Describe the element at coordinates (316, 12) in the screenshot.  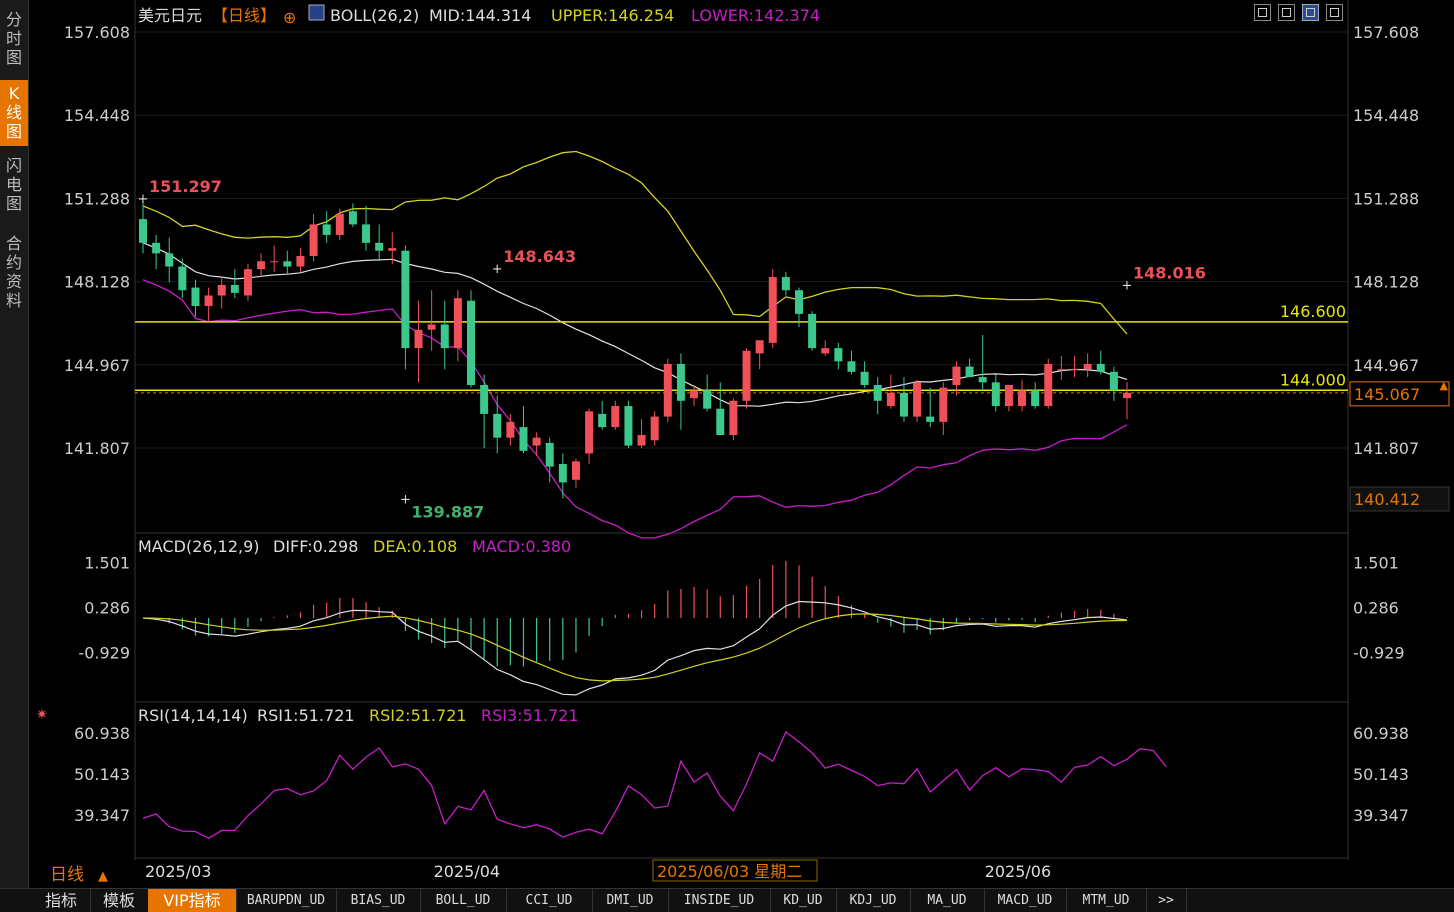
I see `indicator-icon` at that location.